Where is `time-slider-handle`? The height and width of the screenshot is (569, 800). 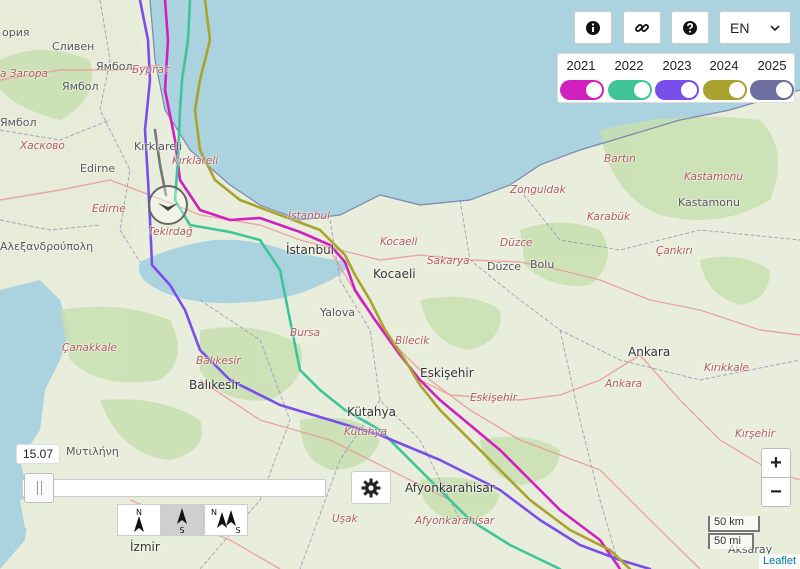
time-slider-handle is located at coordinates (39, 488).